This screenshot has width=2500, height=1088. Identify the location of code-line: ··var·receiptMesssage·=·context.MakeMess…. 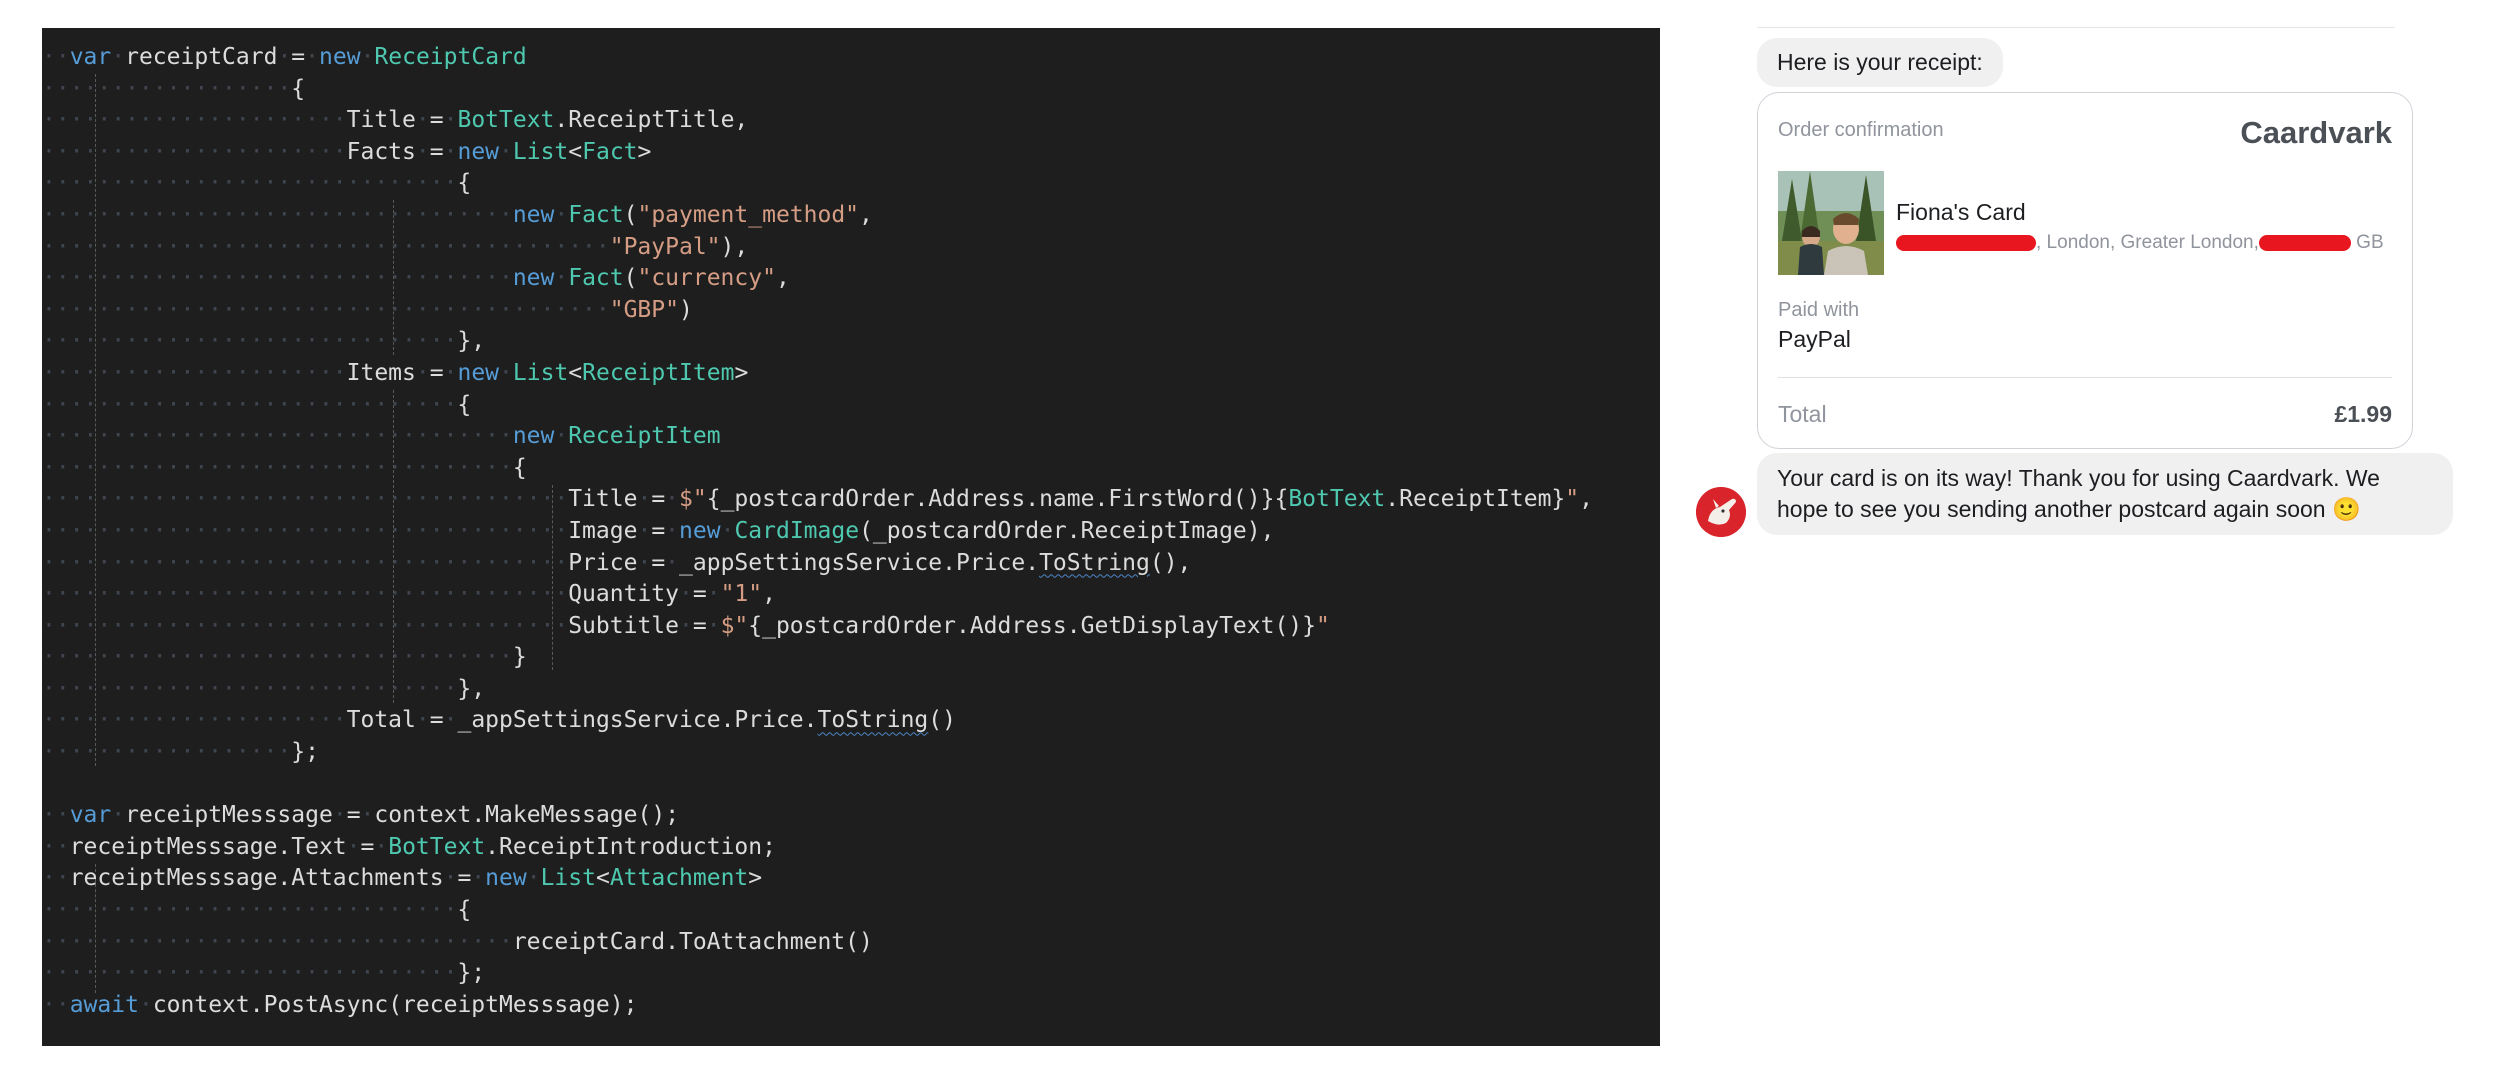
(851, 816).